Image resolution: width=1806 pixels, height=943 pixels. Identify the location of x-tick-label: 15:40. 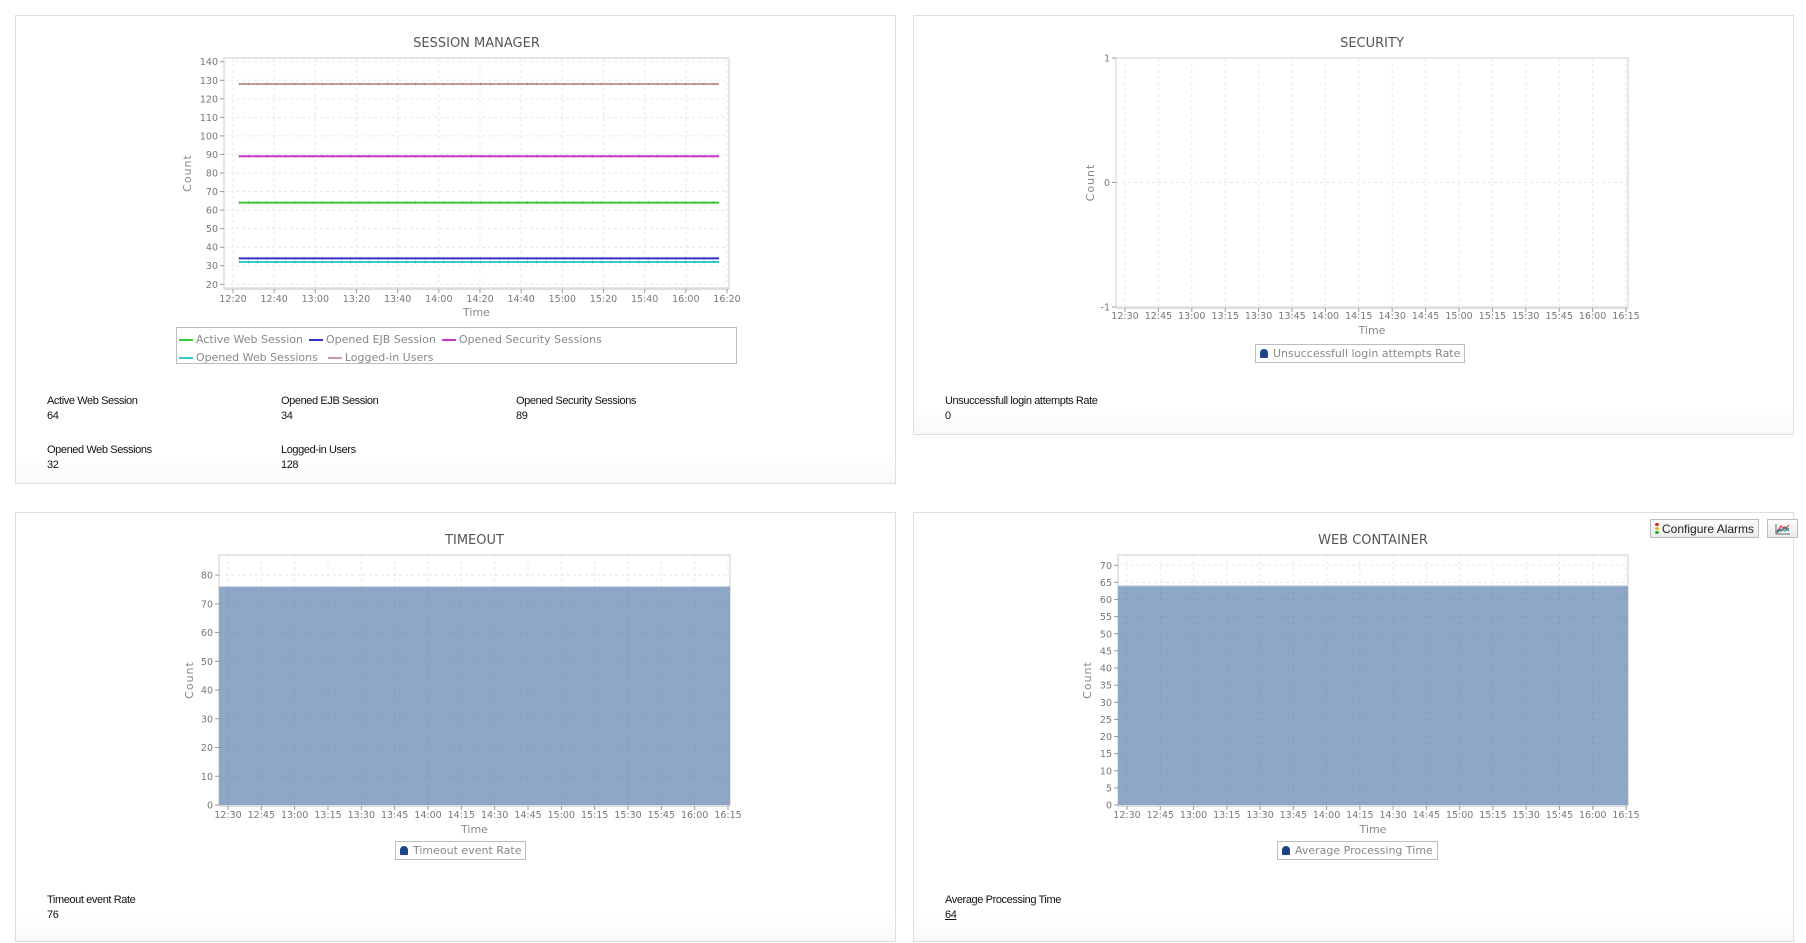
(644, 299).